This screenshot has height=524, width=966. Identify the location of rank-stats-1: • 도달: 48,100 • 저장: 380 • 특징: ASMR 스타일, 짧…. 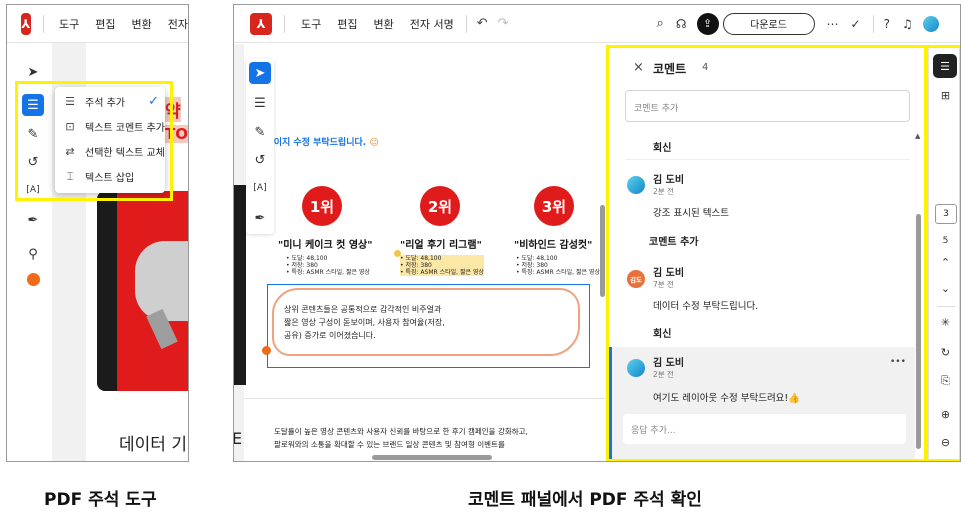
(328, 265).